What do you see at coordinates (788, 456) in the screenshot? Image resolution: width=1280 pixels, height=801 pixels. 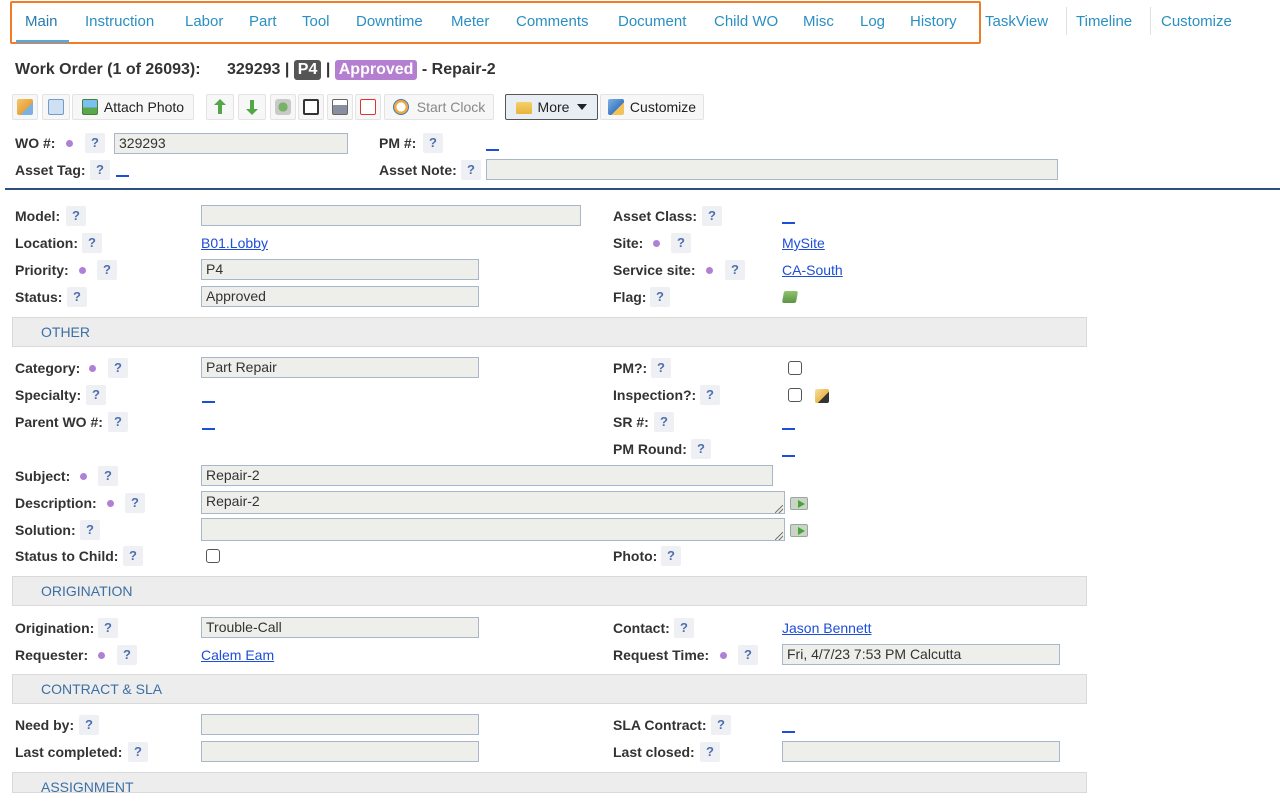 I see `pm-round-link` at bounding box center [788, 456].